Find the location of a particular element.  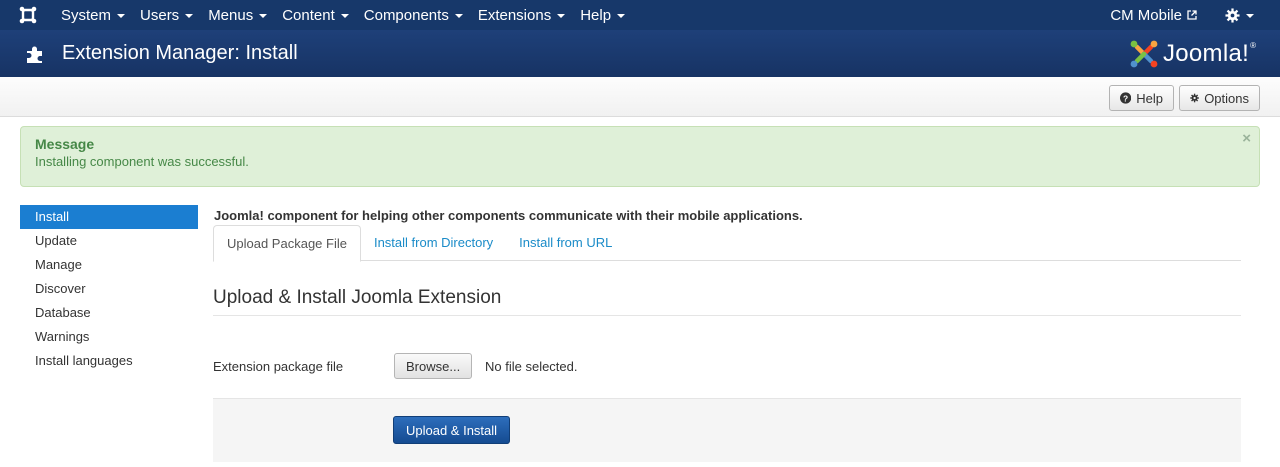

menu-content: Content is located at coordinates (318, 15).